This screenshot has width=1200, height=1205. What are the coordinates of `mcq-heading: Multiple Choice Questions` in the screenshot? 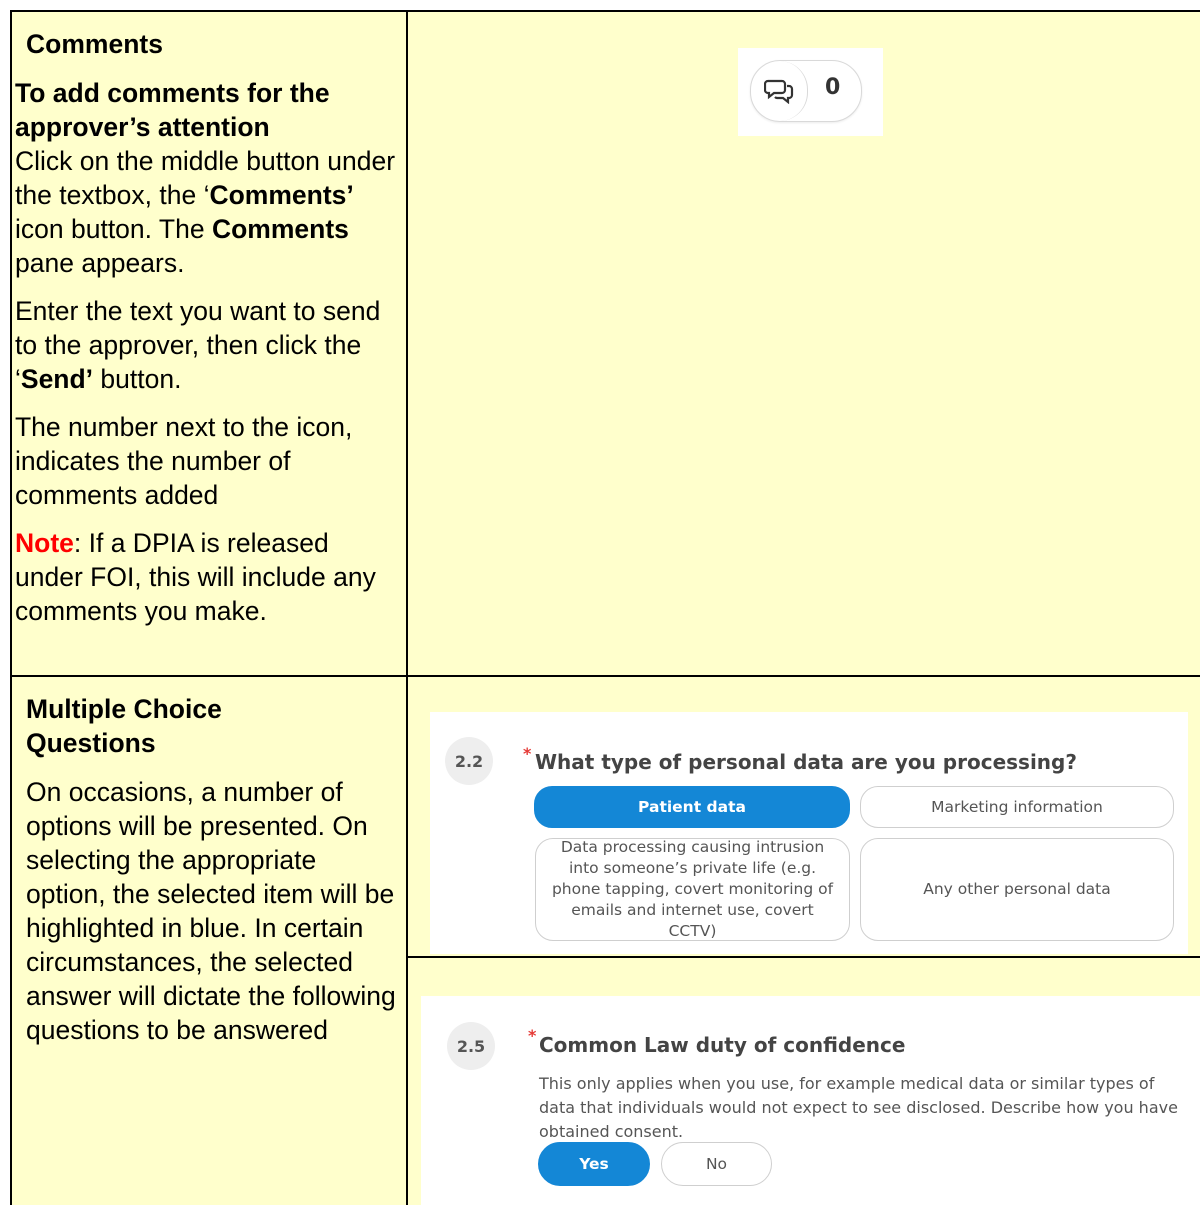 It's located at (124, 726).